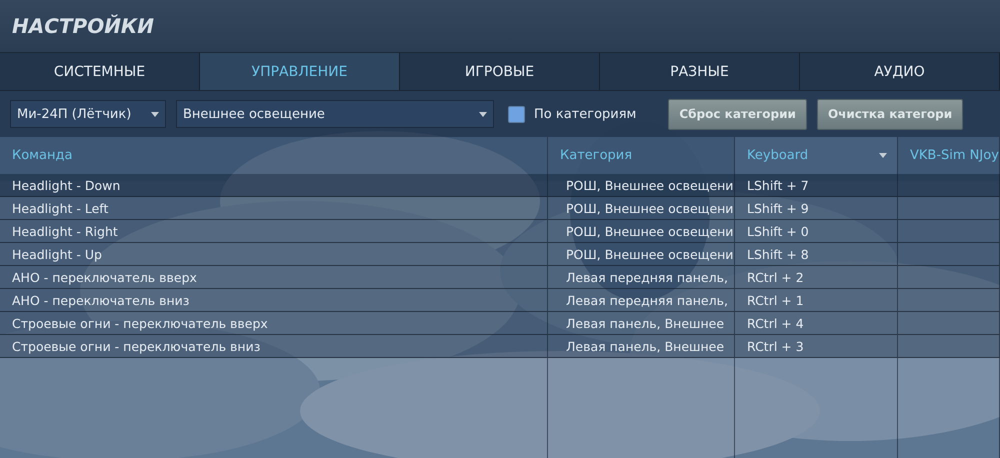 Image resolution: width=1000 pixels, height=458 pixels. Describe the element at coordinates (816, 185) in the screenshot. I see `table-cell: LShift + 7` at that location.